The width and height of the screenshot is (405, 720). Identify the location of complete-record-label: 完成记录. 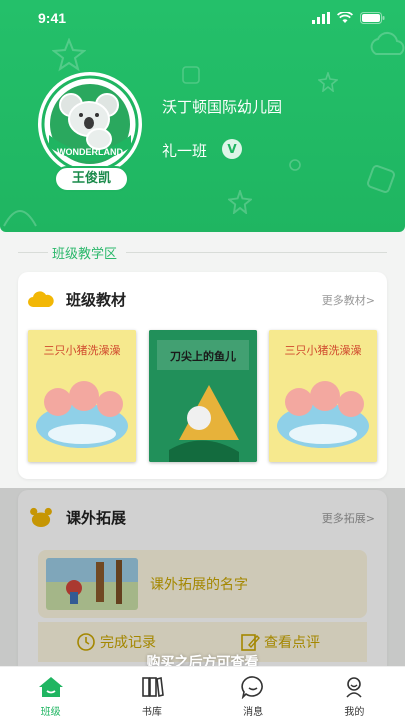
(128, 643).